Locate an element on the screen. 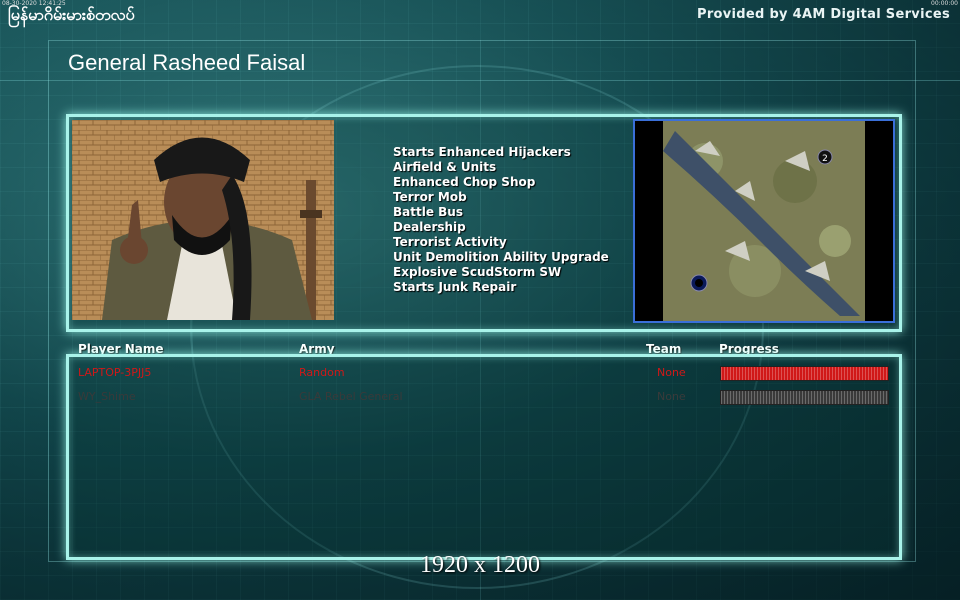 This screenshot has width=960, height=600. feature-item: Enhanced Chop Shop is located at coordinates (464, 182).